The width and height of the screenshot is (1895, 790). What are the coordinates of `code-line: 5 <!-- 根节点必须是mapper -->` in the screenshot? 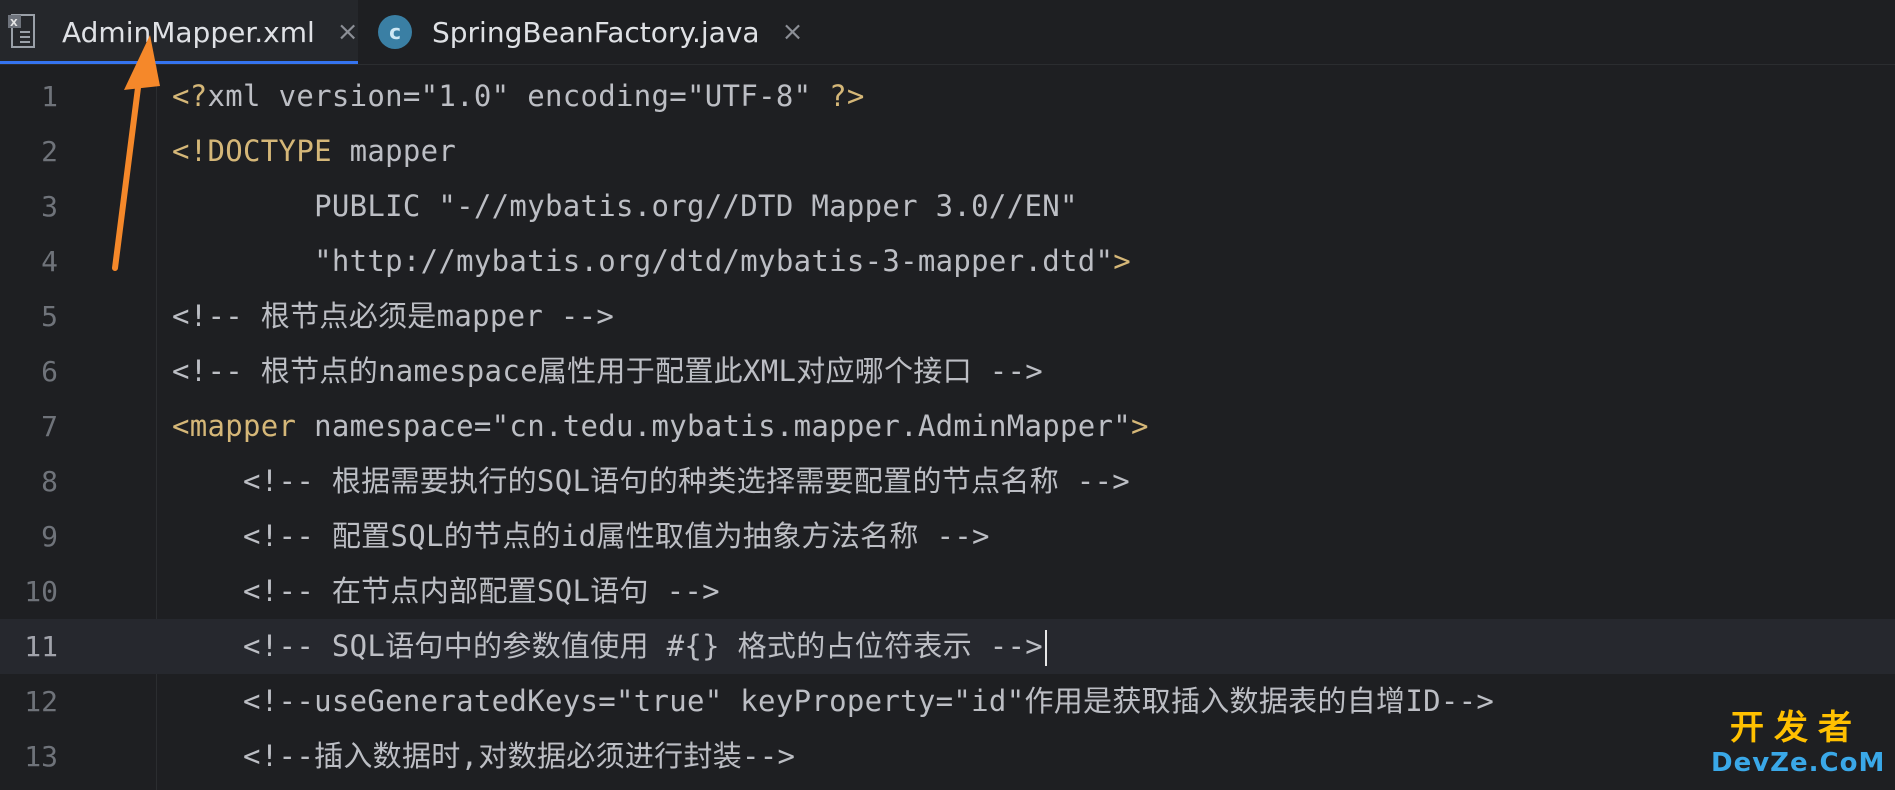 It's located at (947, 316).